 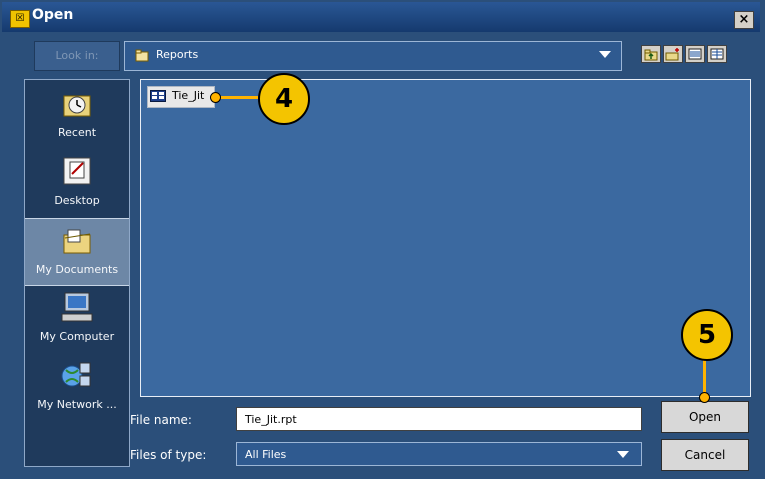 What do you see at coordinates (77, 56) in the screenshot?
I see `look-in-label: Look in:` at bounding box center [77, 56].